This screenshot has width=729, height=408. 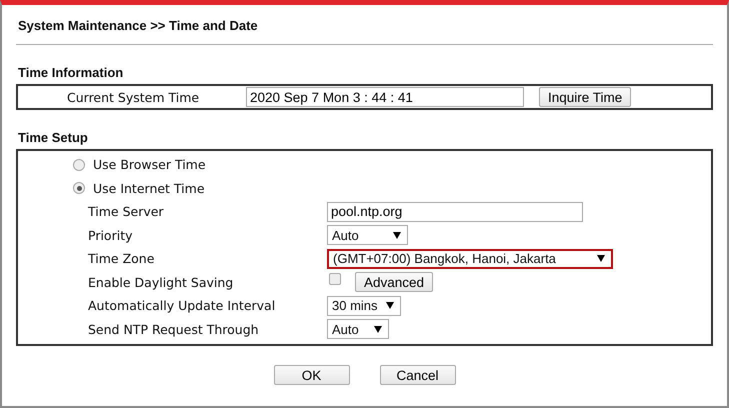 I want to click on field-label: Enable Daylight Saving, so click(x=161, y=282).